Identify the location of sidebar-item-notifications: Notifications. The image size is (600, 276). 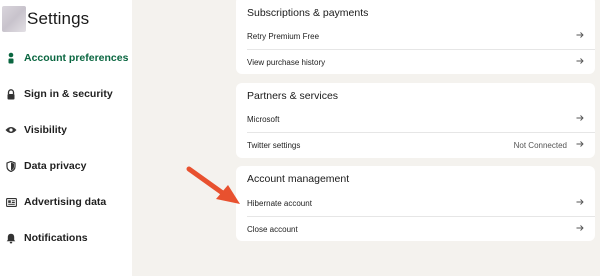
(66, 238).